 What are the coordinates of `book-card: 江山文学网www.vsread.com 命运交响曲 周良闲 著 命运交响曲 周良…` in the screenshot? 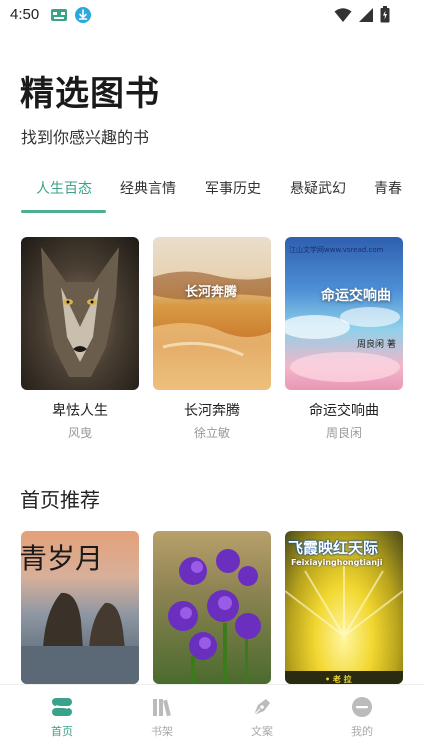 It's located at (344, 339).